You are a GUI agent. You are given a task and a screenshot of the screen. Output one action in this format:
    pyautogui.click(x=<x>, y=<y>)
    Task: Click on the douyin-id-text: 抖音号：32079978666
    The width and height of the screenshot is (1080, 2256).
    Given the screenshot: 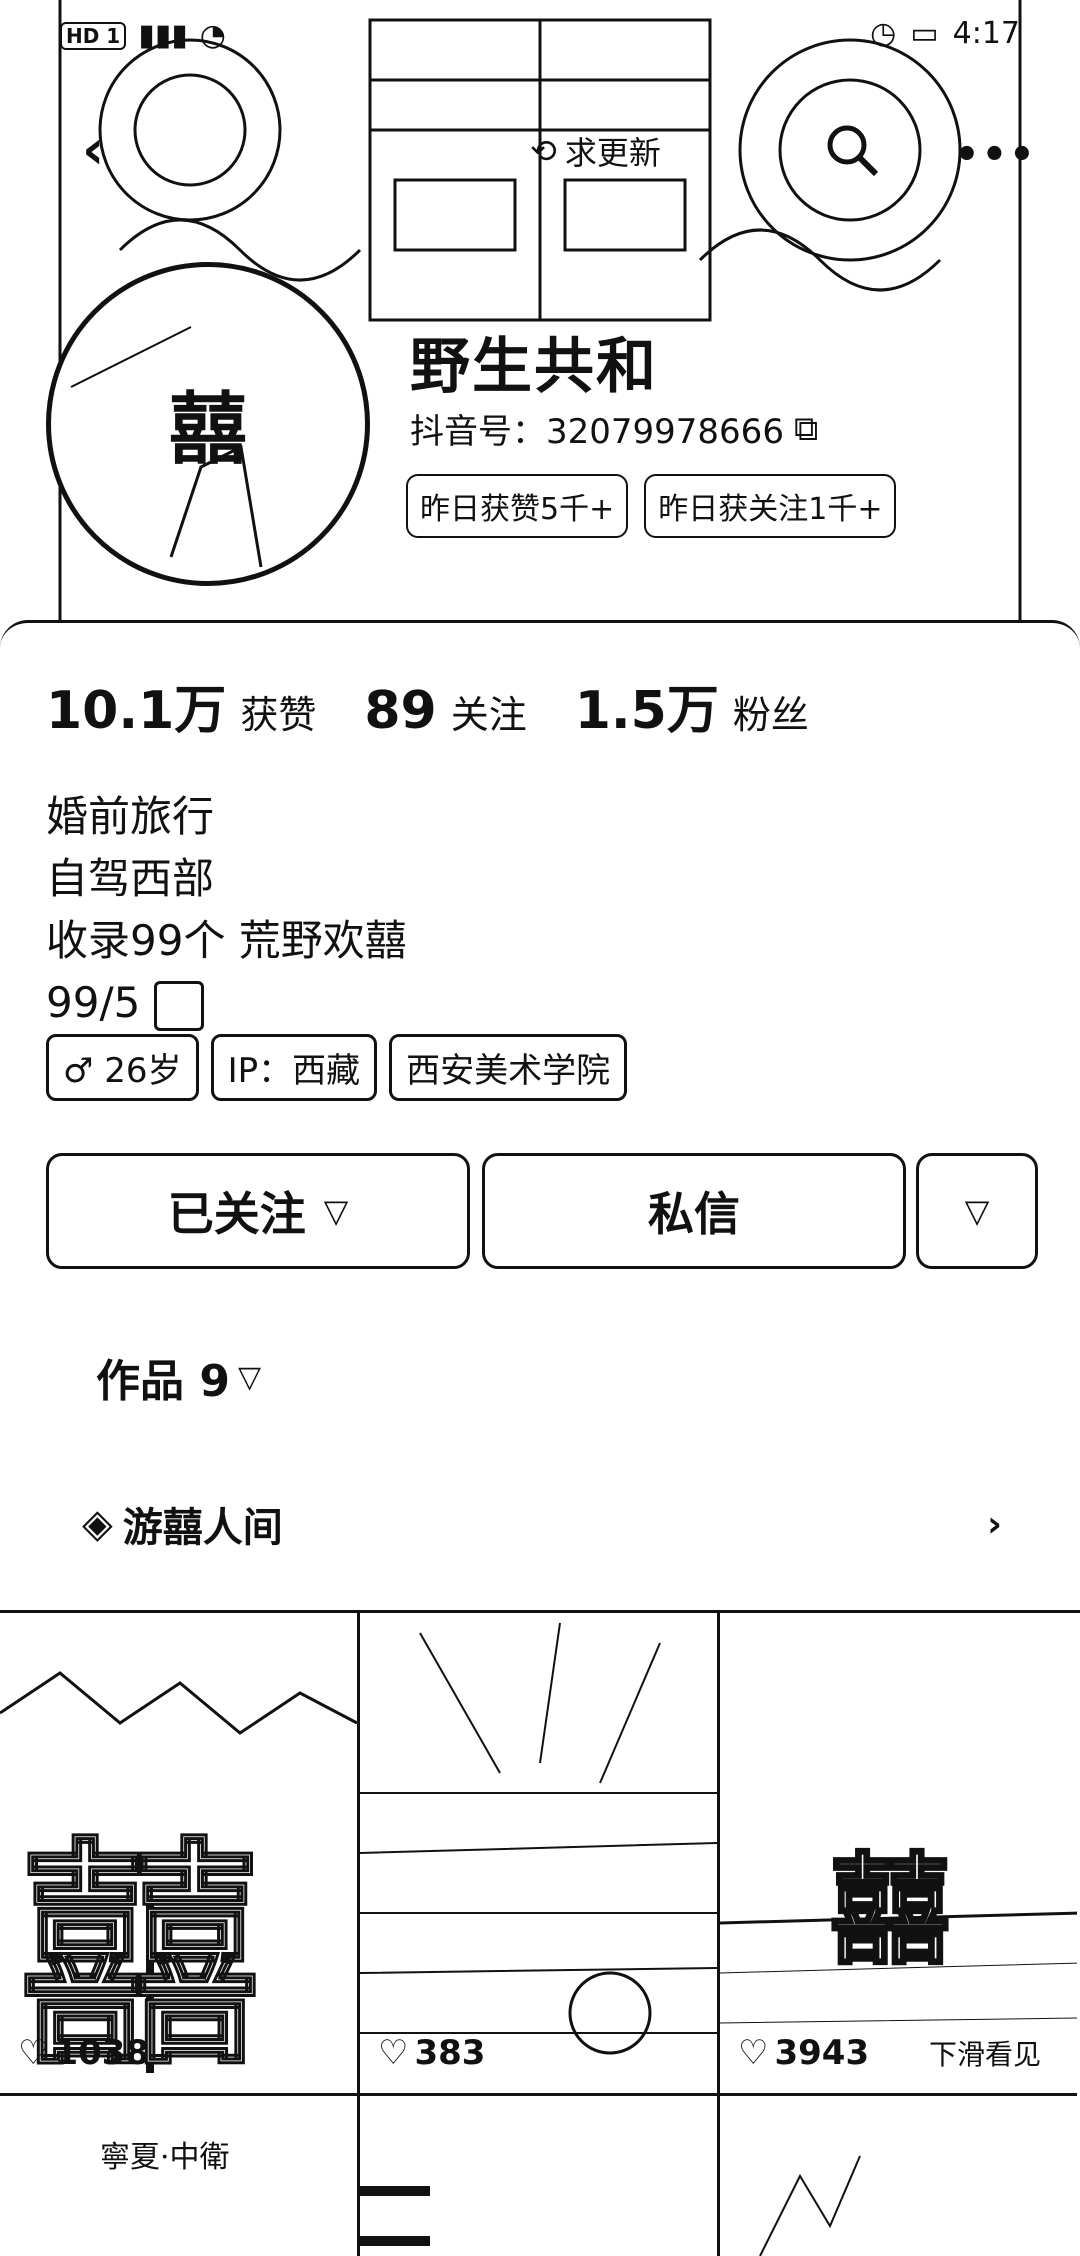 What is the action you would take?
    pyautogui.click(x=597, y=432)
    